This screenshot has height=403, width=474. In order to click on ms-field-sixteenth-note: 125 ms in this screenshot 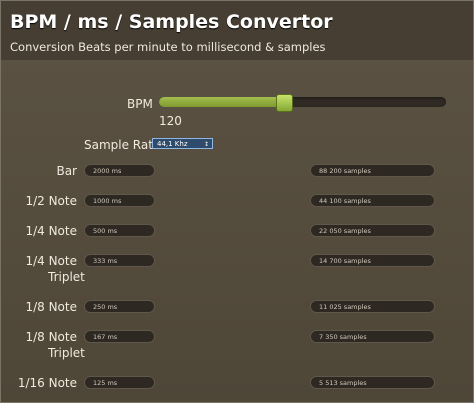, I will do `click(119, 382)`.